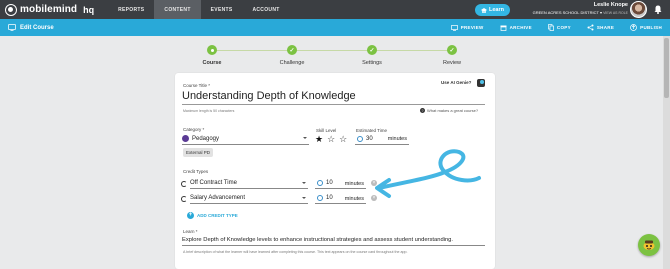 The width and height of the screenshot is (670, 269). I want to click on logo-icon, so click(11, 9).